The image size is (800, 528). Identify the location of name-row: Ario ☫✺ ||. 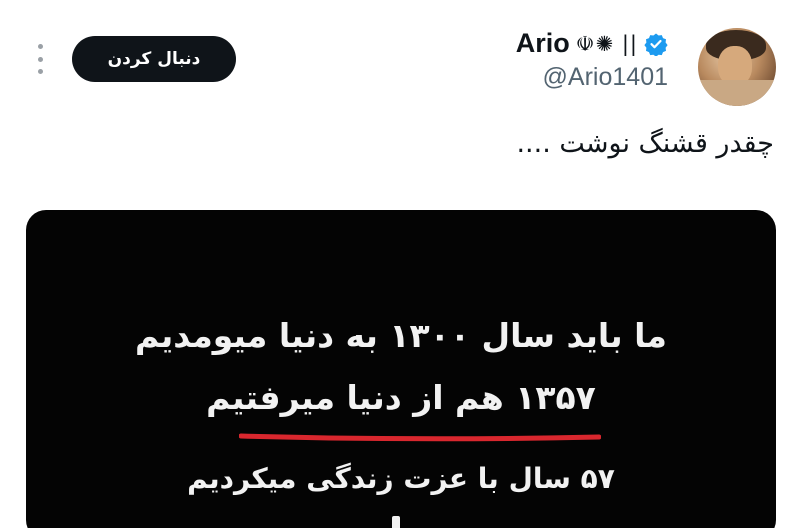
(592, 43).